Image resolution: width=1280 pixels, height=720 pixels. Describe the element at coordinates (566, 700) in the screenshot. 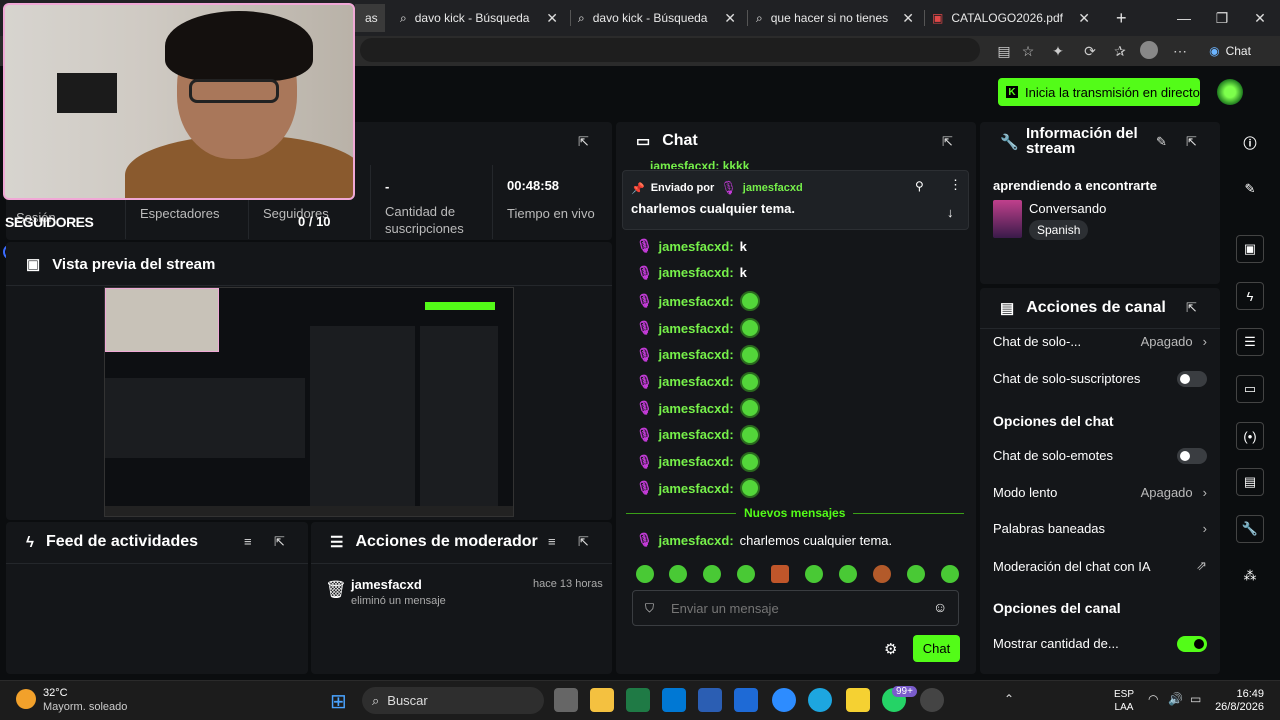

I see `task-view-icon` at that location.